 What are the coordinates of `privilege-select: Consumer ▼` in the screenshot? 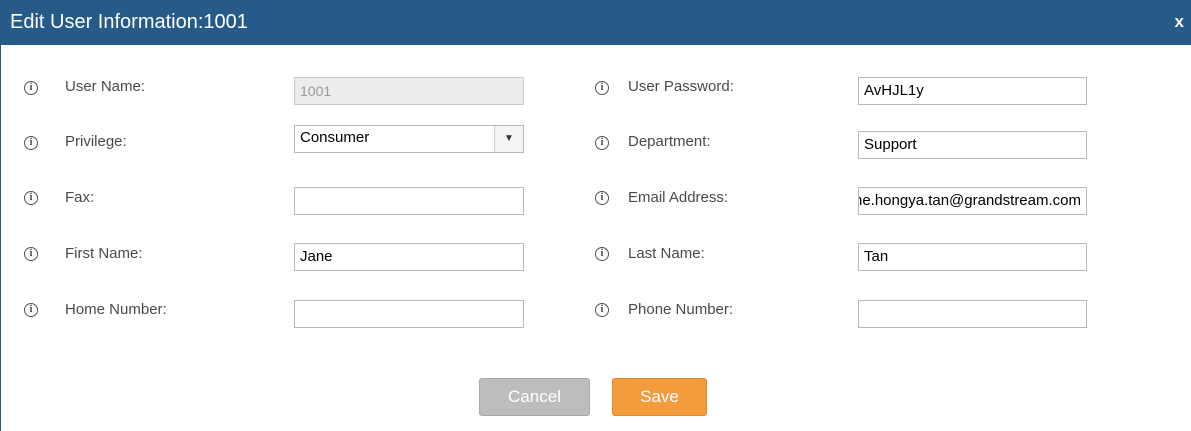 It's located at (409, 139).